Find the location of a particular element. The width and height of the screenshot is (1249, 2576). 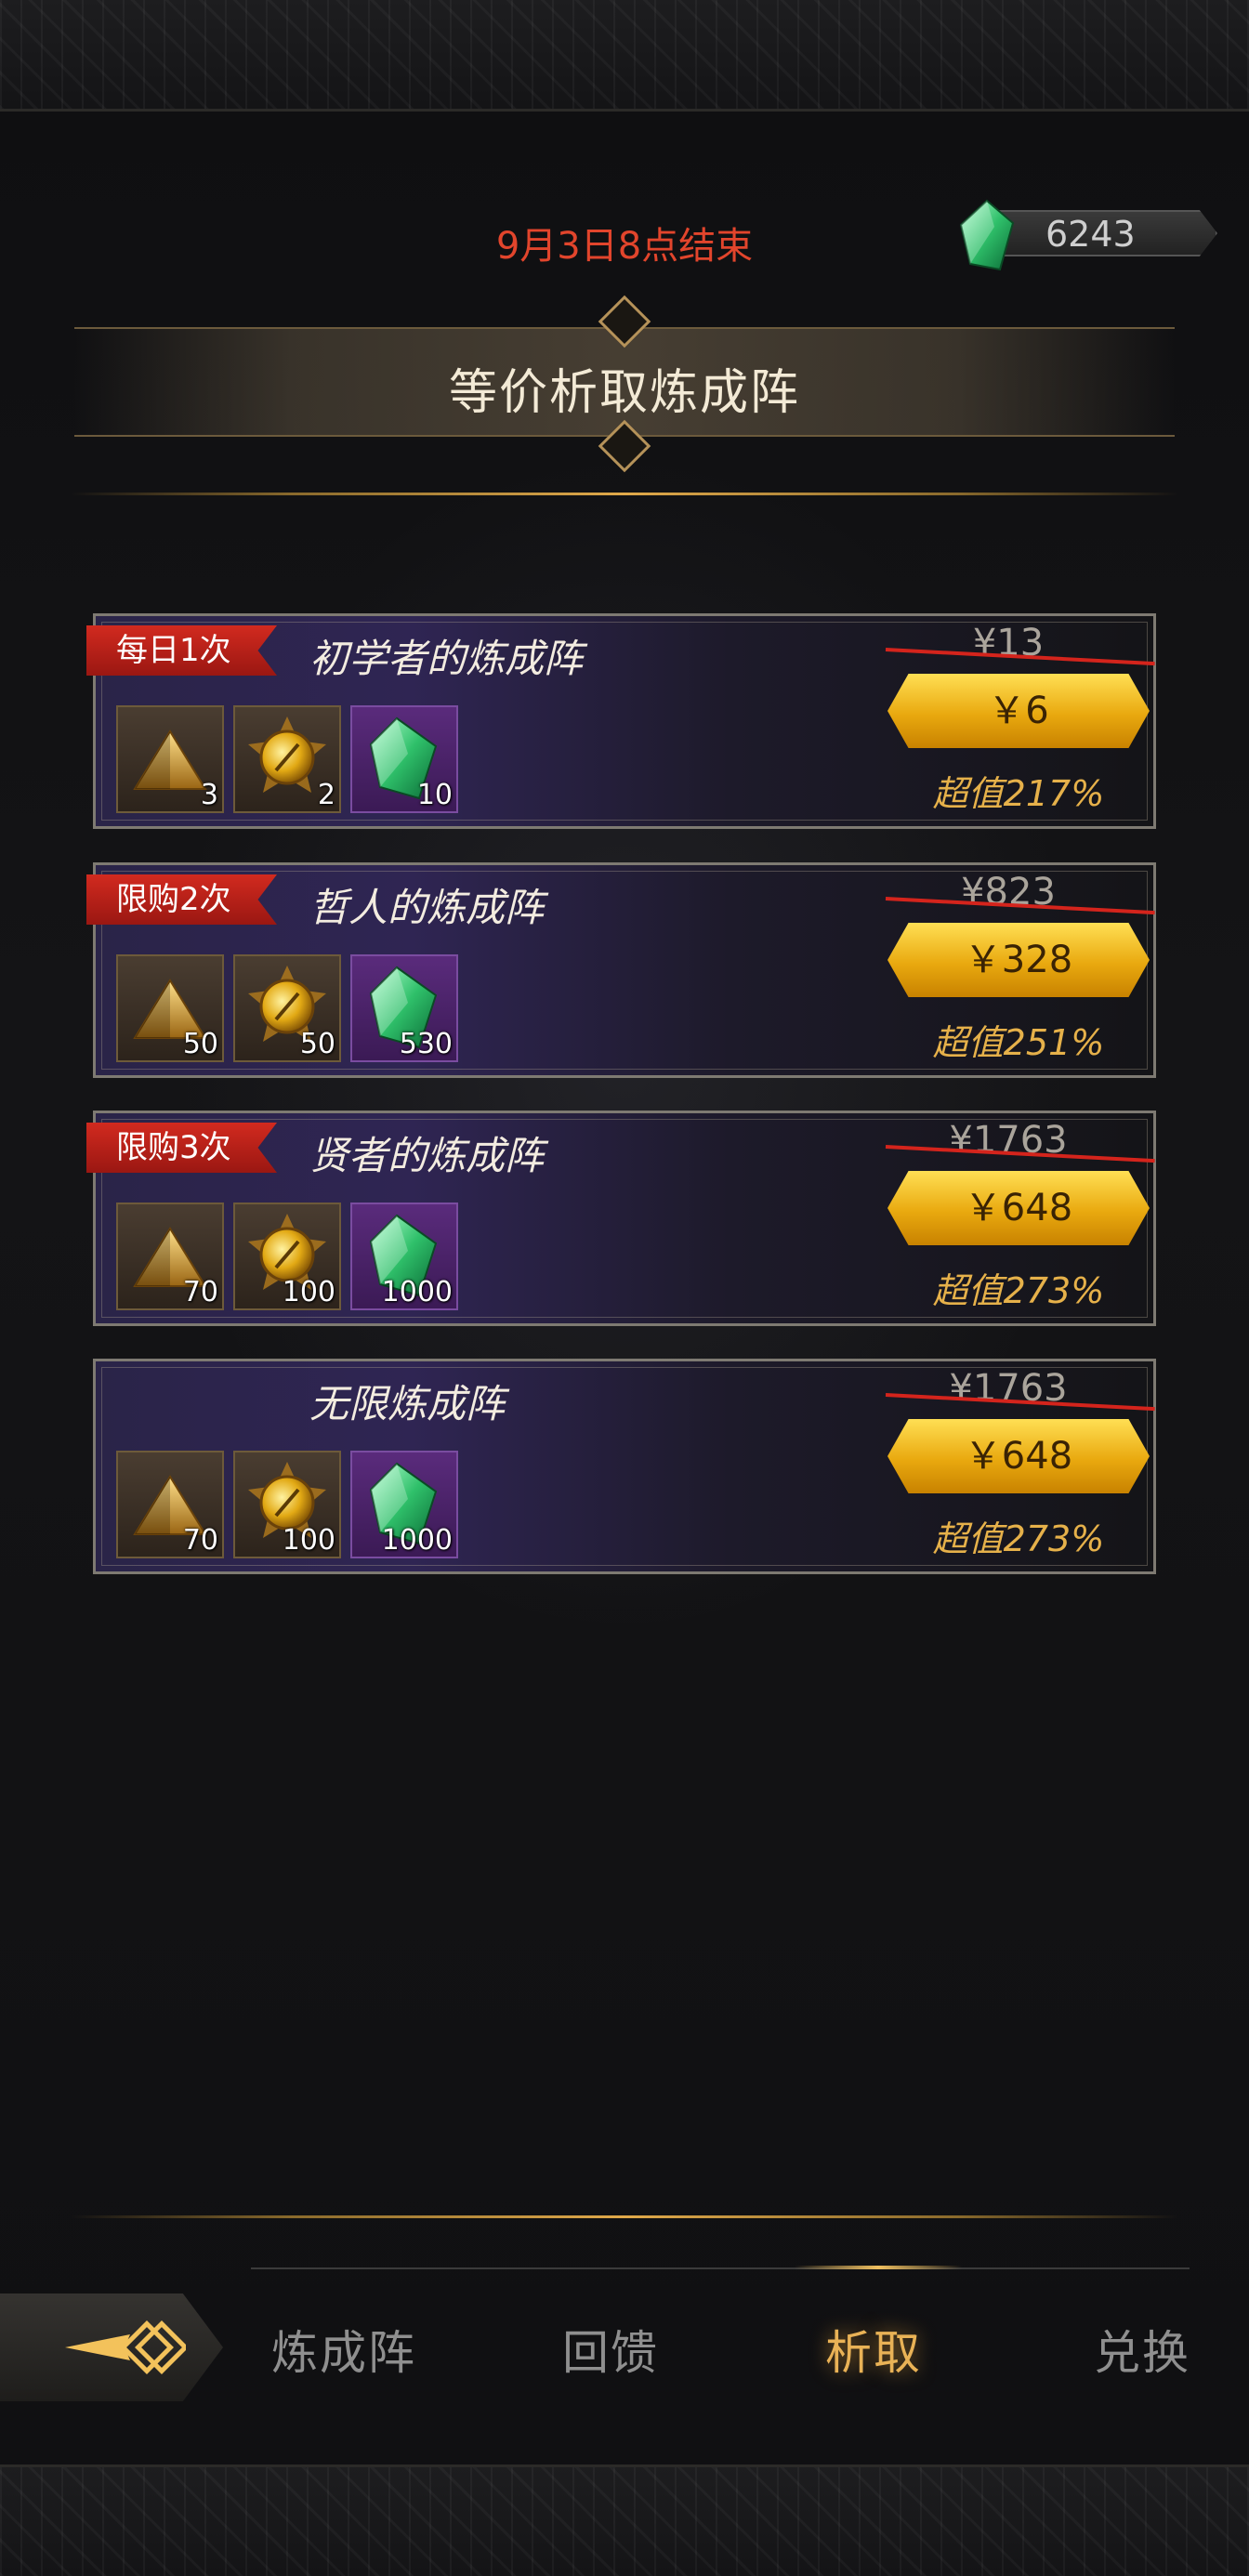

nav-track is located at coordinates (720, 2268).